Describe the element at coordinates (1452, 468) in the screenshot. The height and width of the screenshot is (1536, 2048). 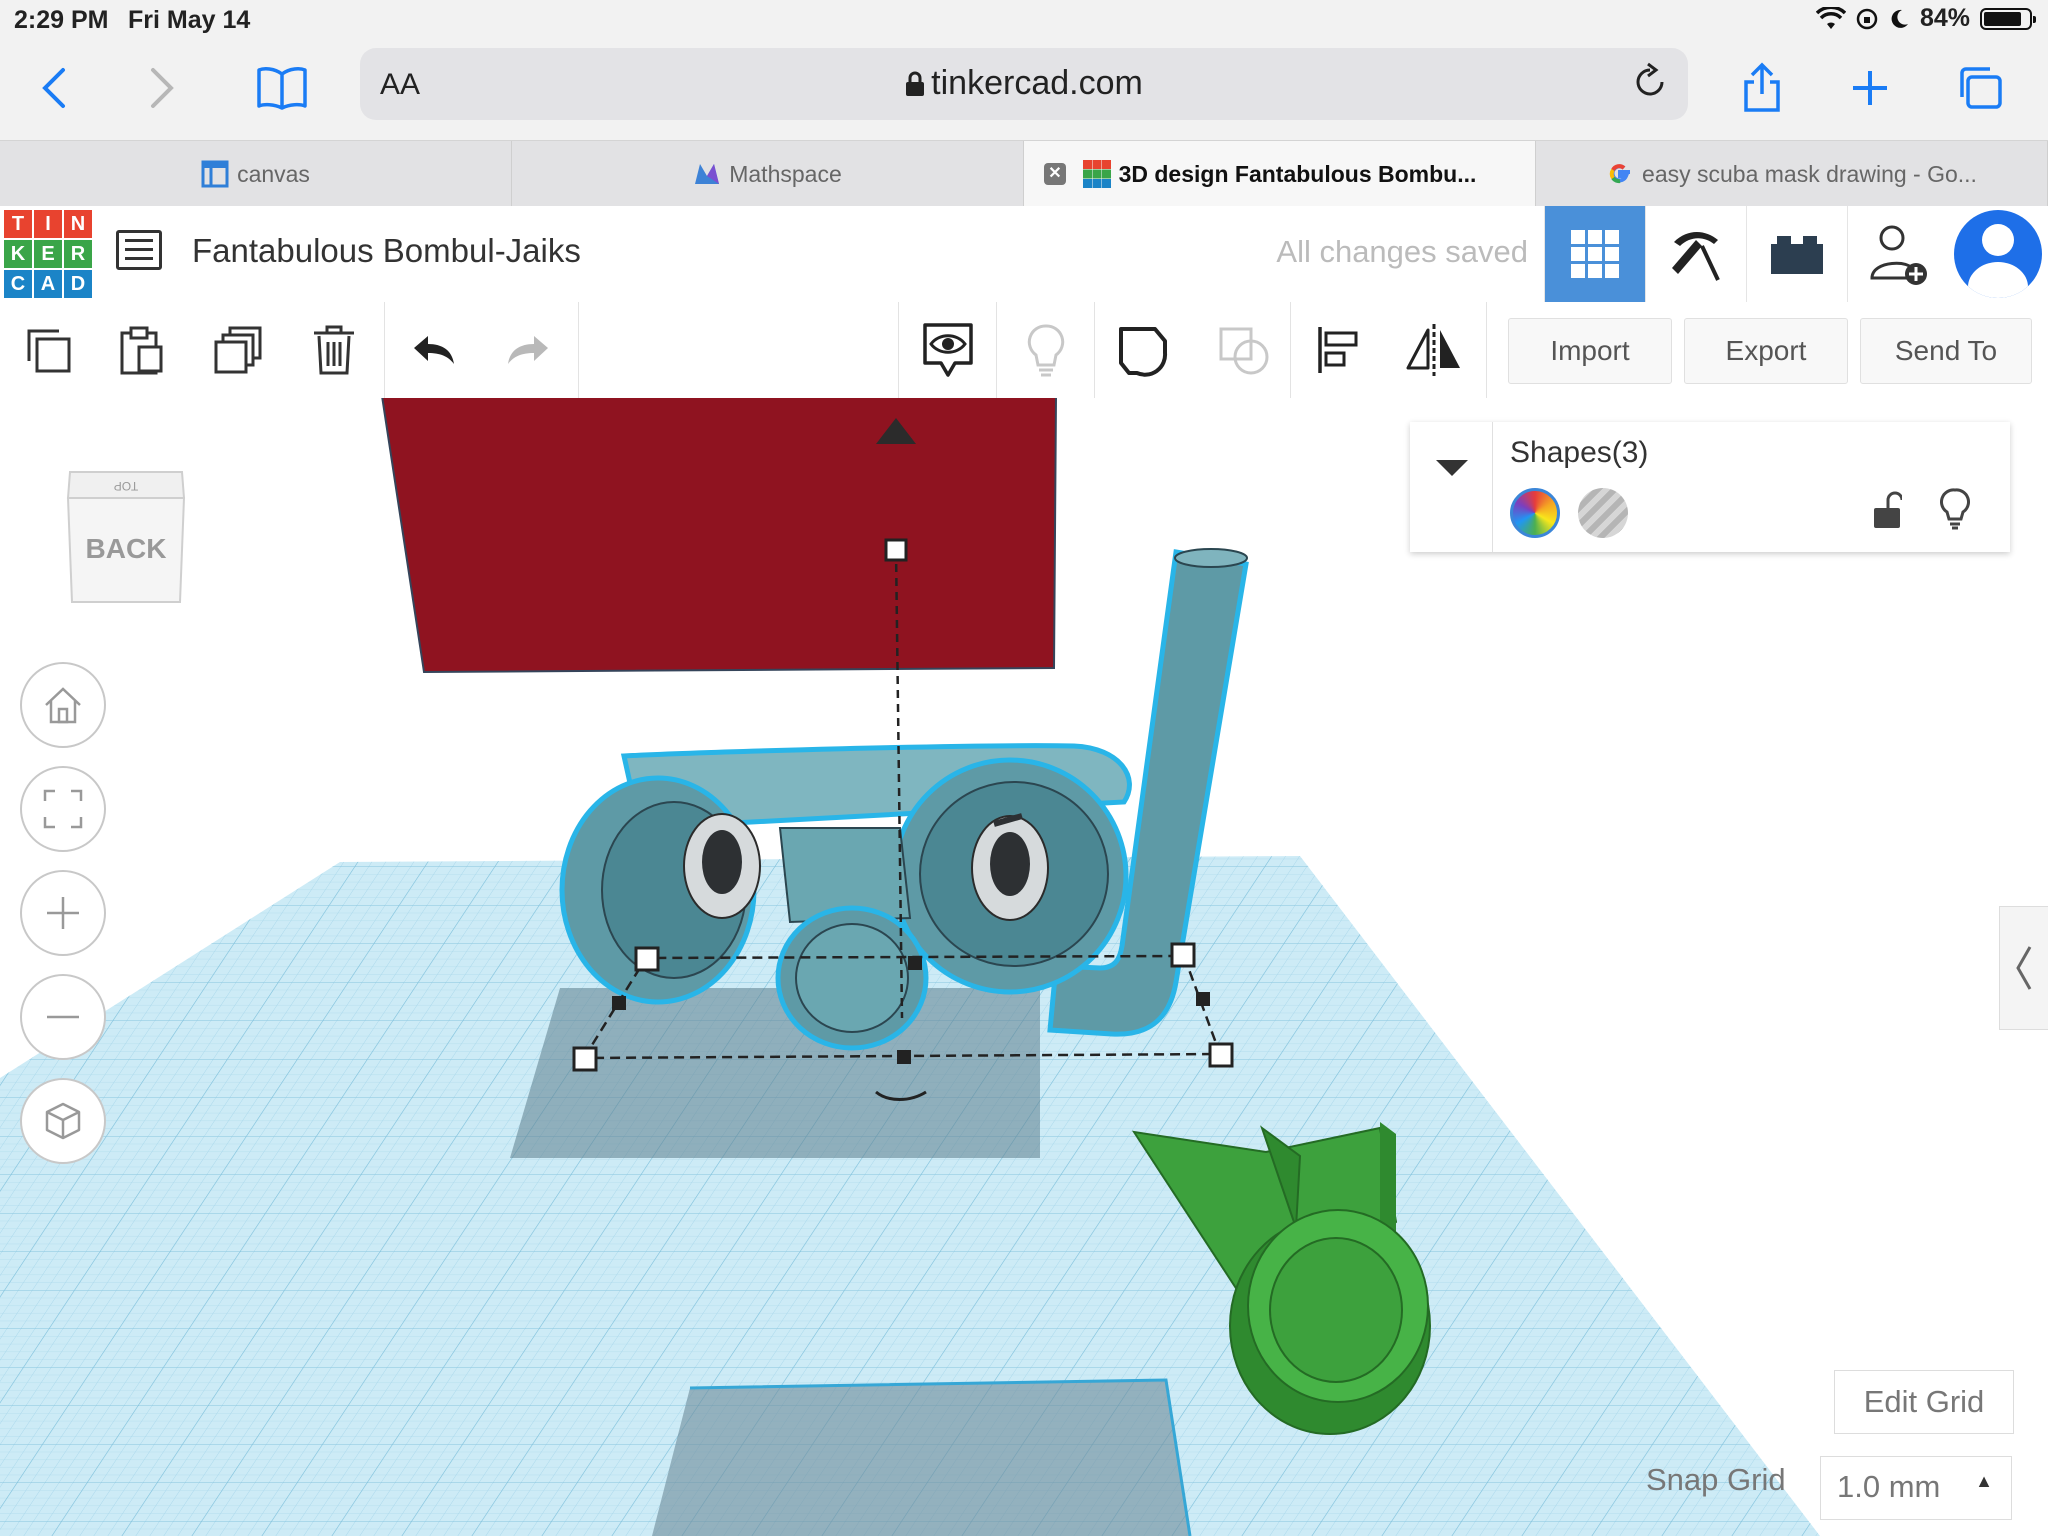
I see `collapse-panel-icon` at that location.